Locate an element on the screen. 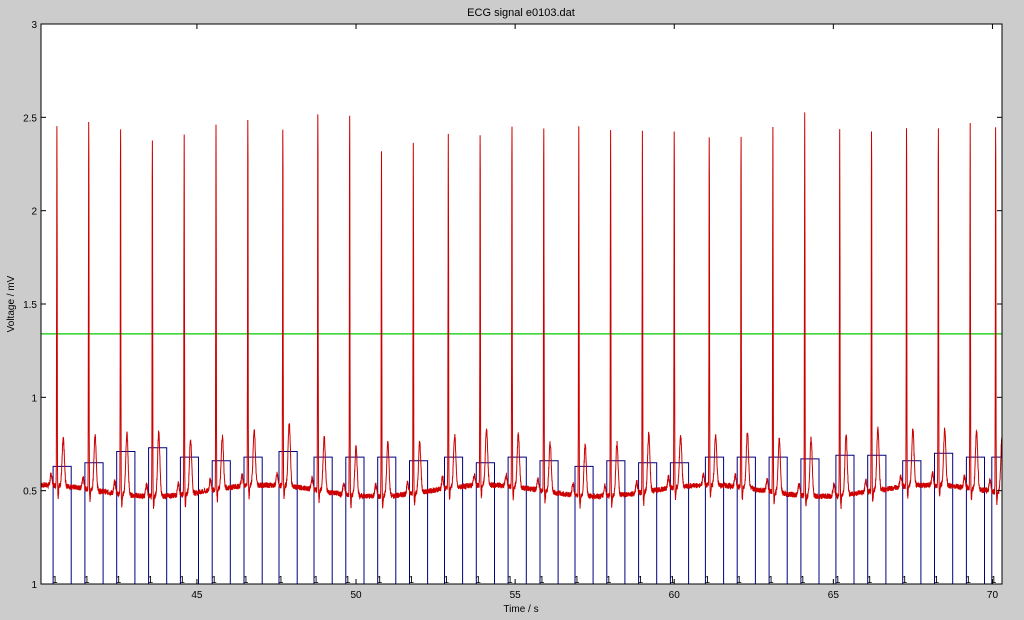  y-tick-label: 2.5 is located at coordinates (30, 118).